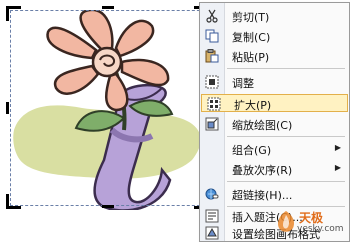 The width and height of the screenshot is (350, 242). Describe the element at coordinates (13, 13) in the screenshot. I see `crop-handle-top-left` at that location.